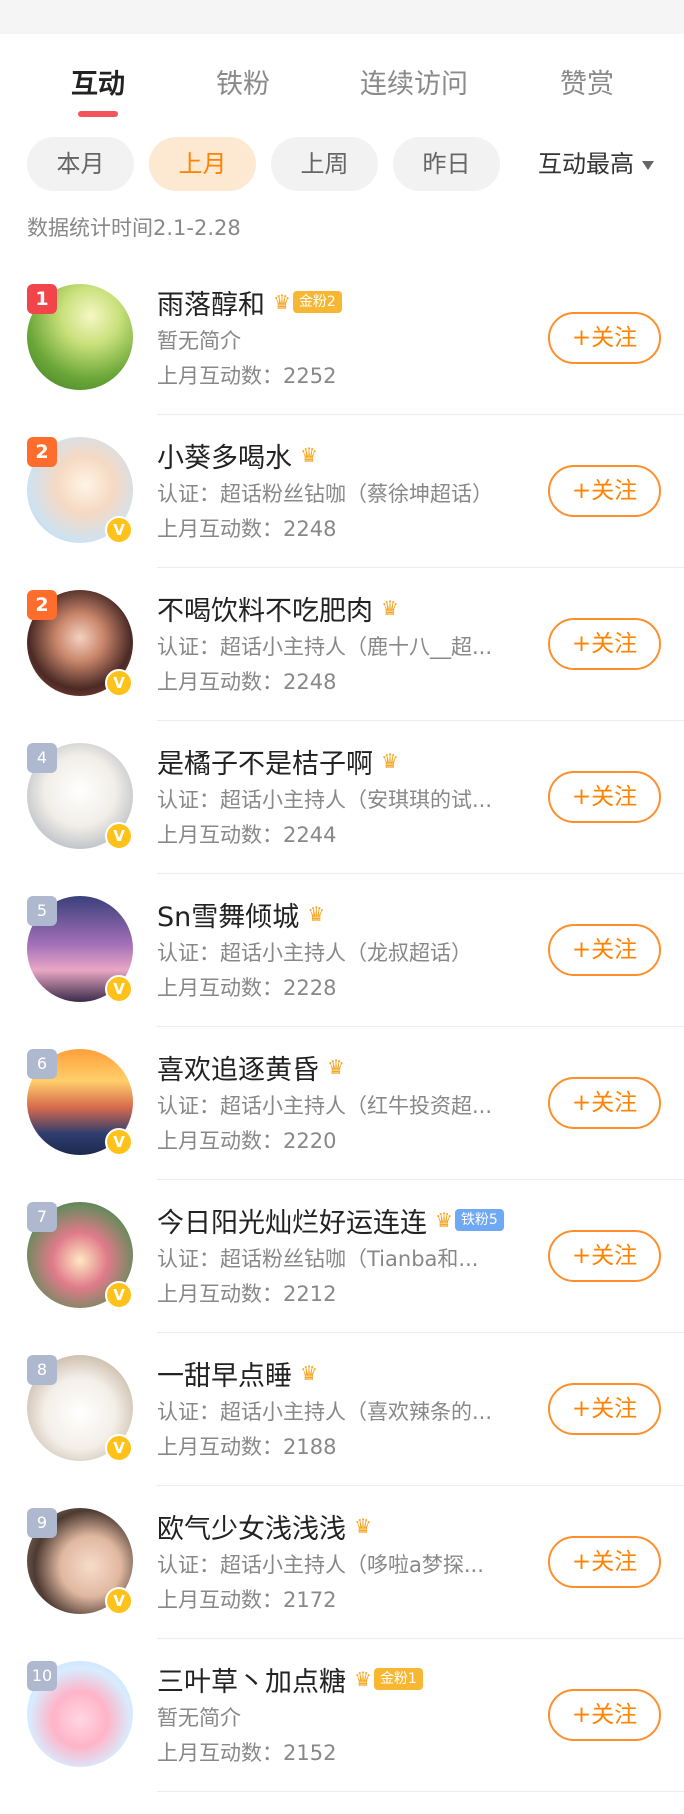 Image resolution: width=684 pixels, height=1814 pixels. Describe the element at coordinates (342, 1715) in the screenshot. I see `list-item: 10 三叶草丶加点糖 ♛ 金粉1 暂无简介 上月互动数：2152 +关注` at that location.